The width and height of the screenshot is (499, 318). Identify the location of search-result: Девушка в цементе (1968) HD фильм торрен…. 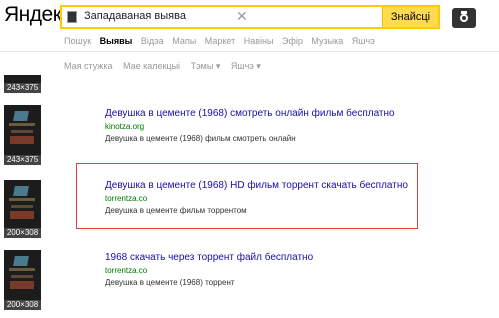
(256, 197).